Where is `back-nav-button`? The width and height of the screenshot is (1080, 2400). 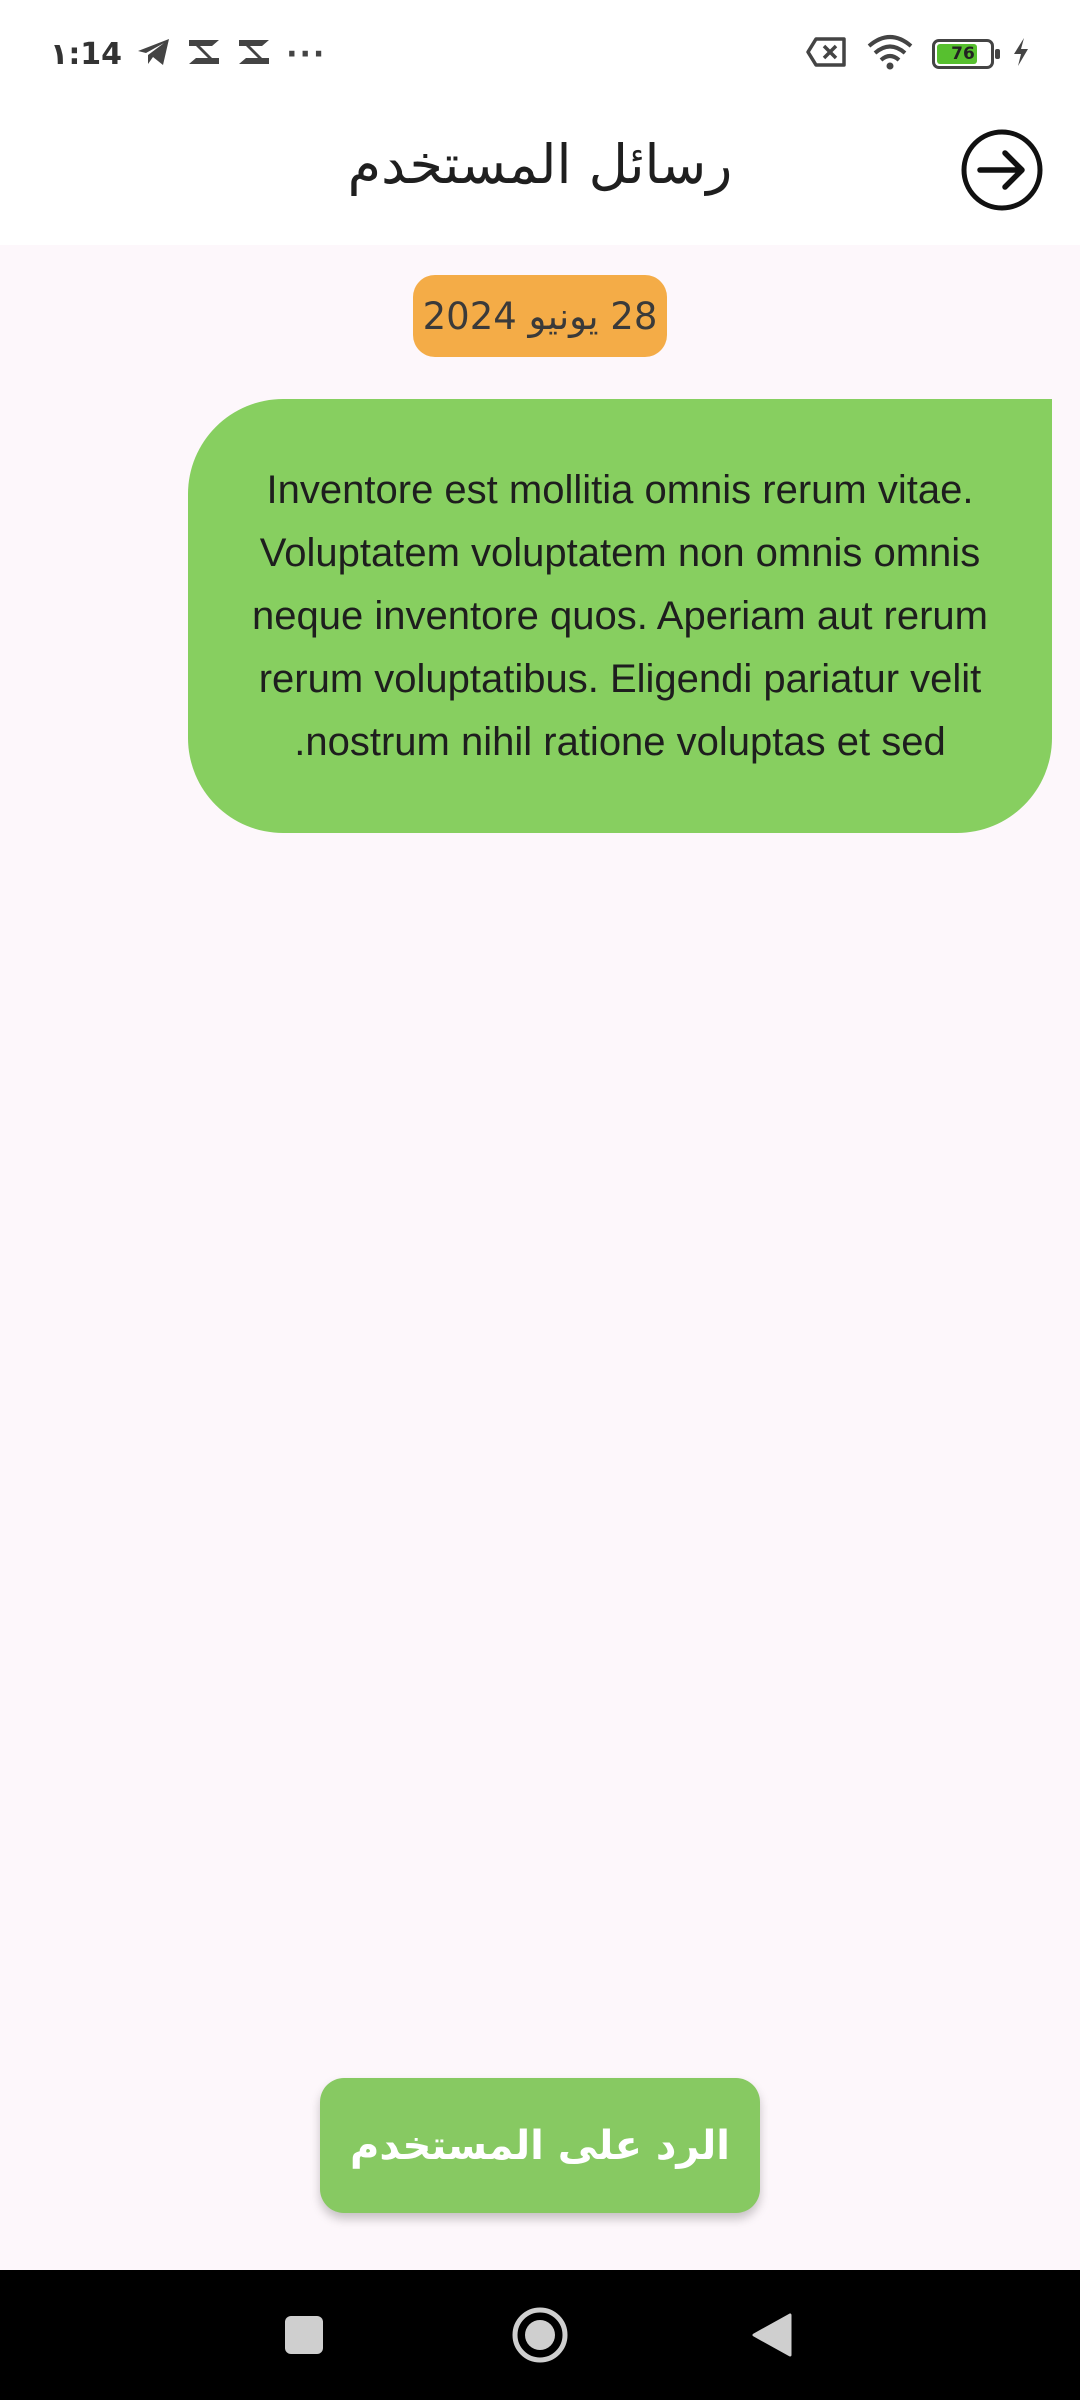
back-nav-button is located at coordinates (772, 2335).